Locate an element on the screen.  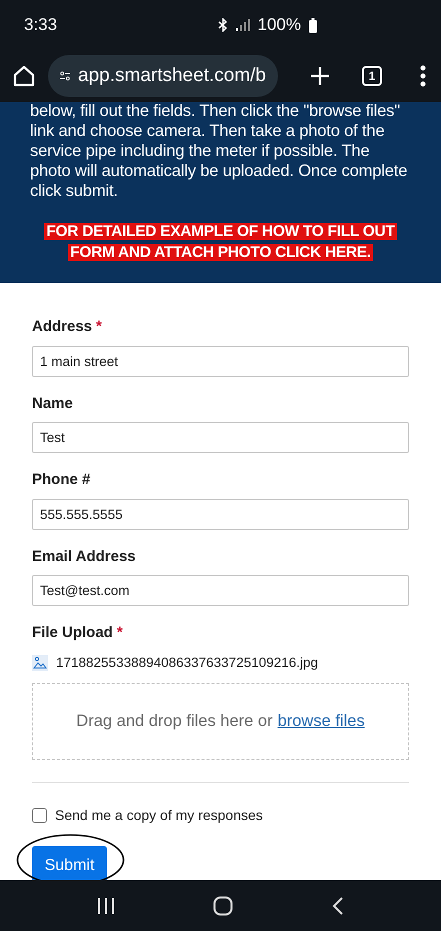
back-icon is located at coordinates (338, 906).